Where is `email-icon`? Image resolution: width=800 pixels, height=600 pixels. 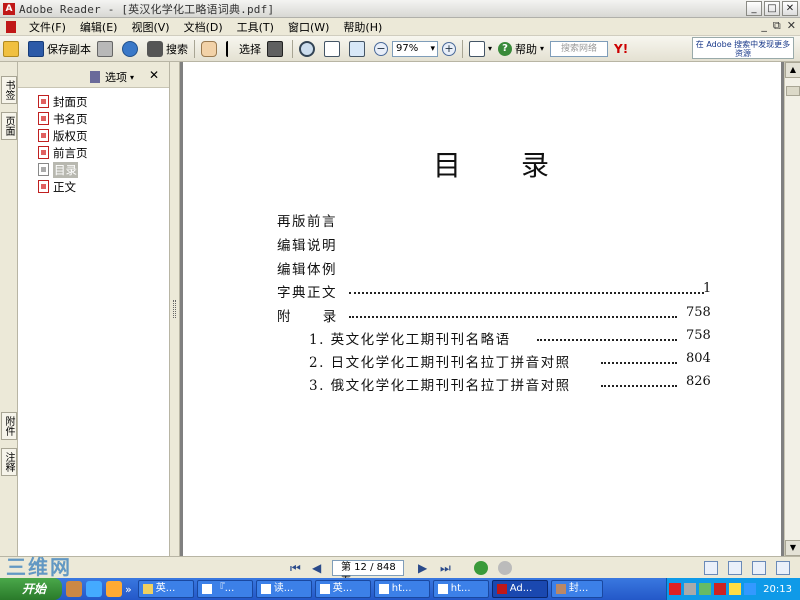 email-icon is located at coordinates (130, 48).